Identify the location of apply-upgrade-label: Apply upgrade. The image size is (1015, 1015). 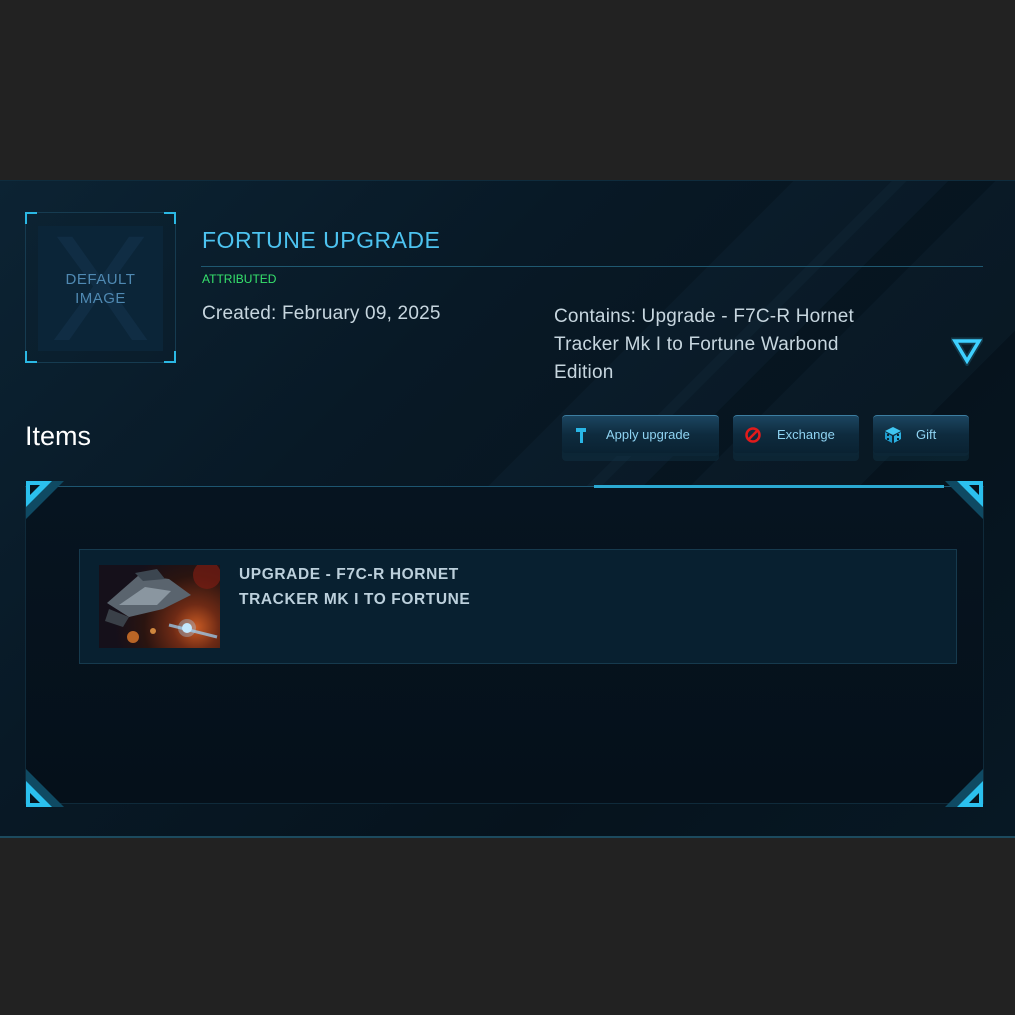
(648, 434).